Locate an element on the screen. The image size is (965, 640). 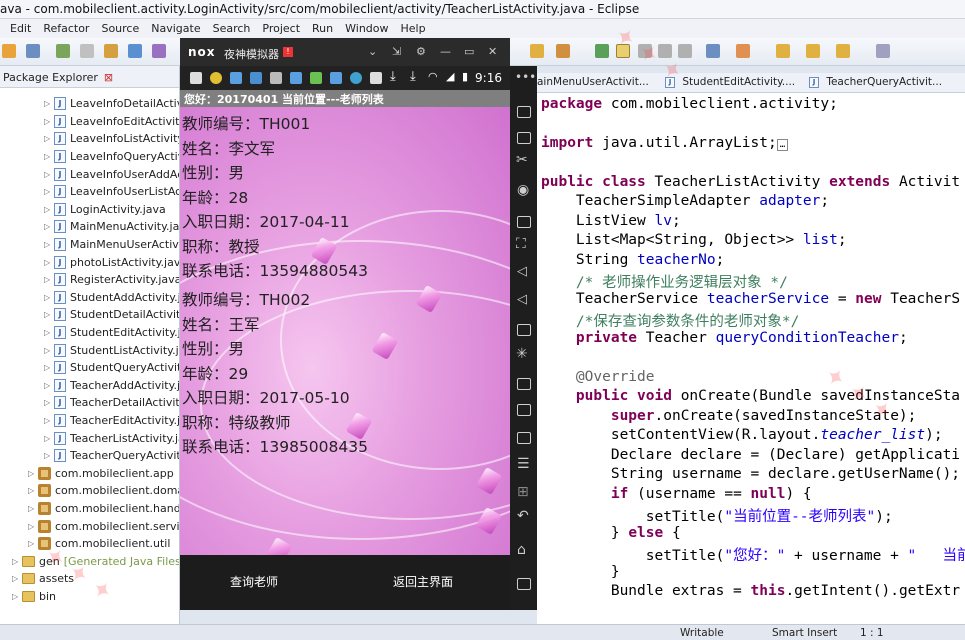
tree-item-java-file: ▷ J StudentListActivity.jav is located at coordinates (111, 350).